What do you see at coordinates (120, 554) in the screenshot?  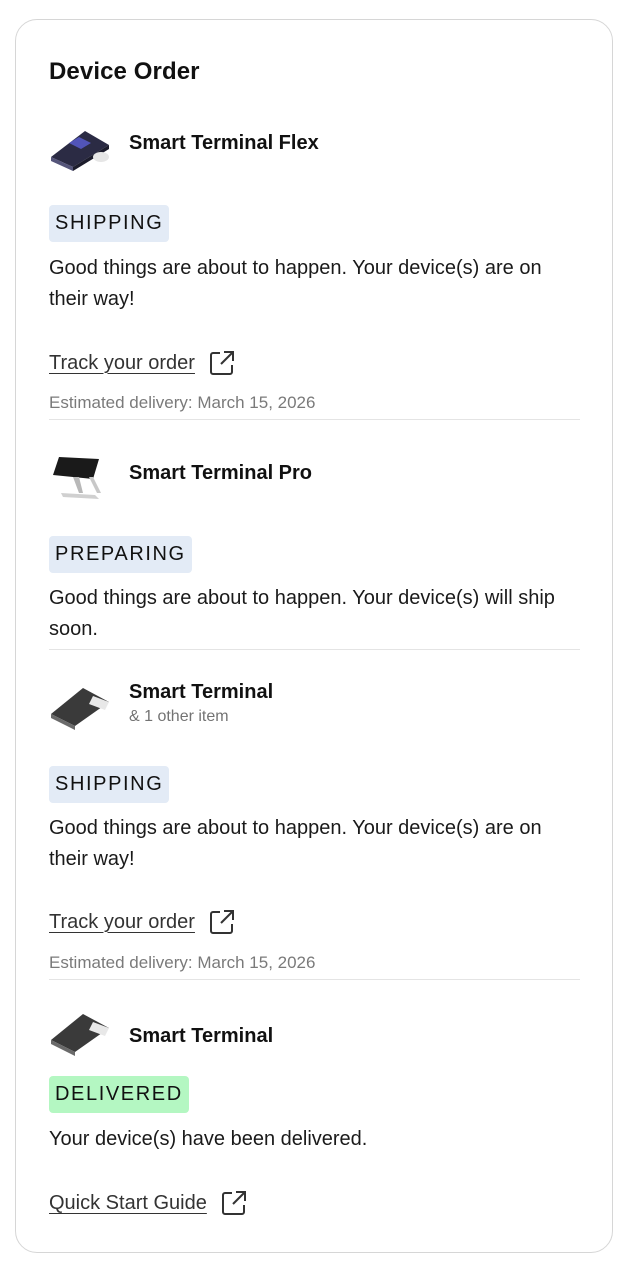 I see `status-badge: PREPARING` at bounding box center [120, 554].